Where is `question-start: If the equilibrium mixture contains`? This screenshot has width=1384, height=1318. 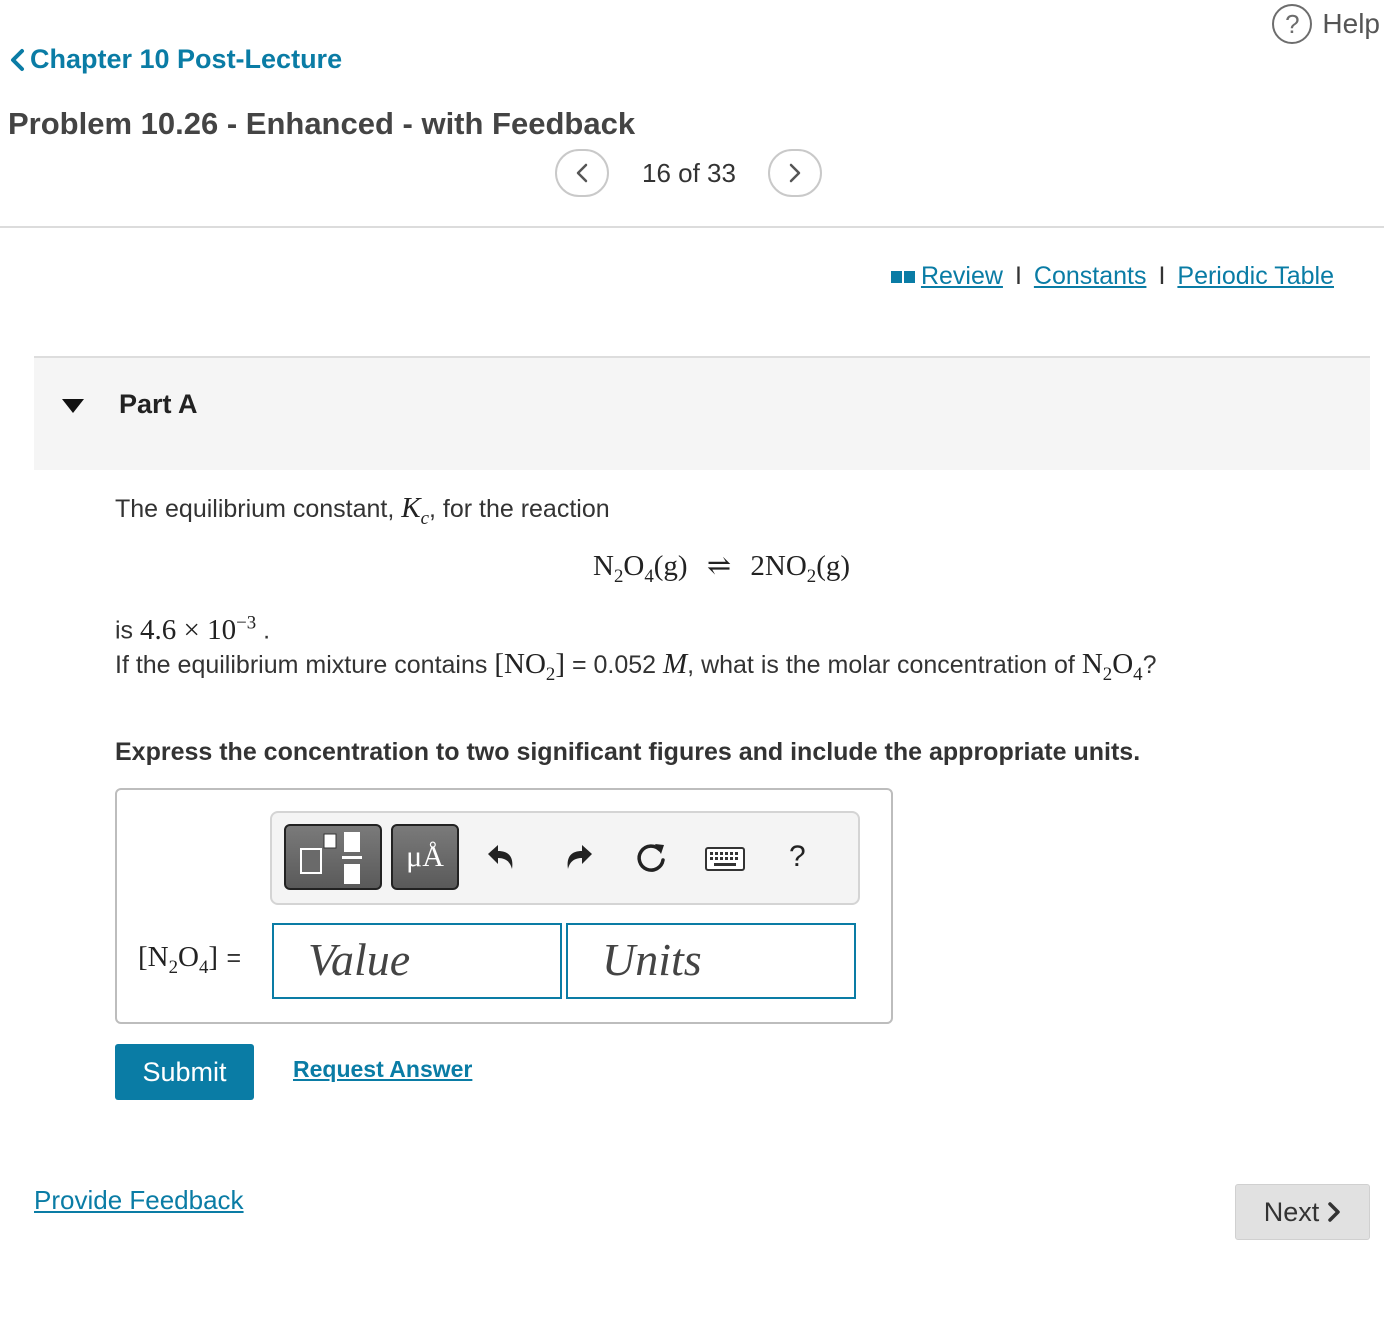
question-start: If the equilibrium mixture contains is located at coordinates (301, 665).